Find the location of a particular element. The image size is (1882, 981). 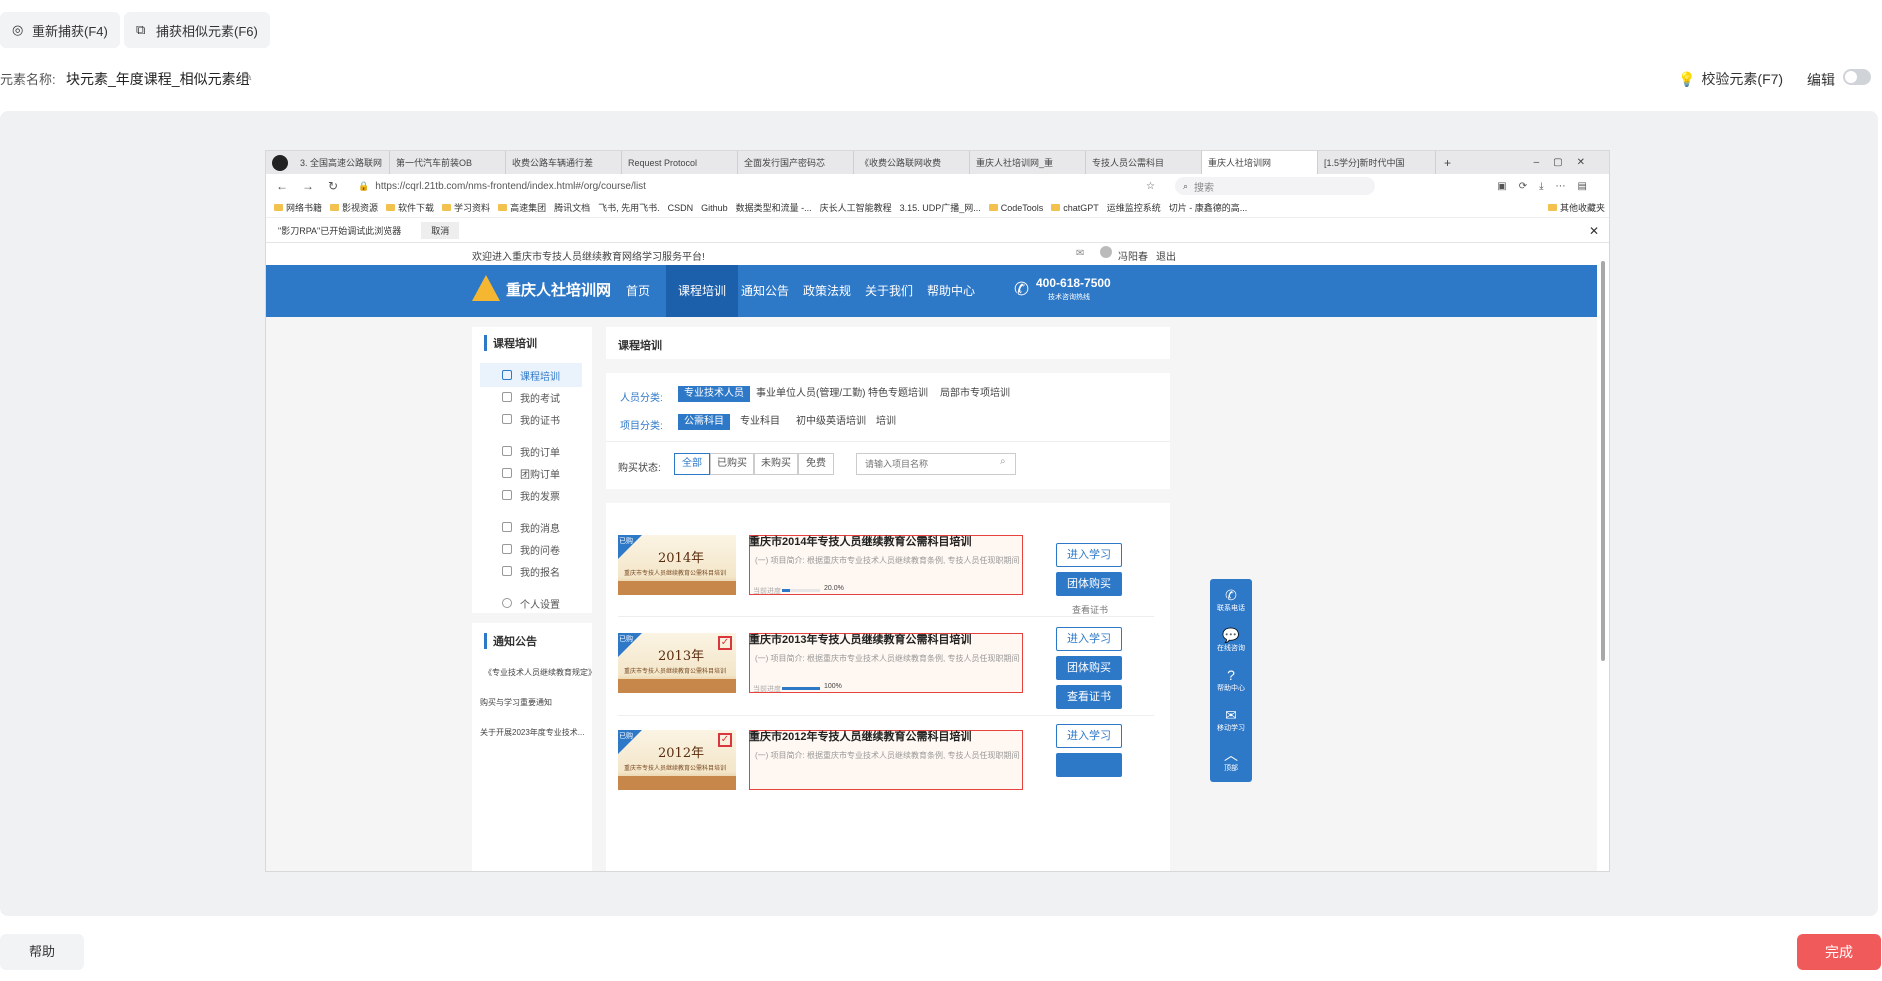

sidebar-item-certs: 我的证书 is located at coordinates (531, 419).